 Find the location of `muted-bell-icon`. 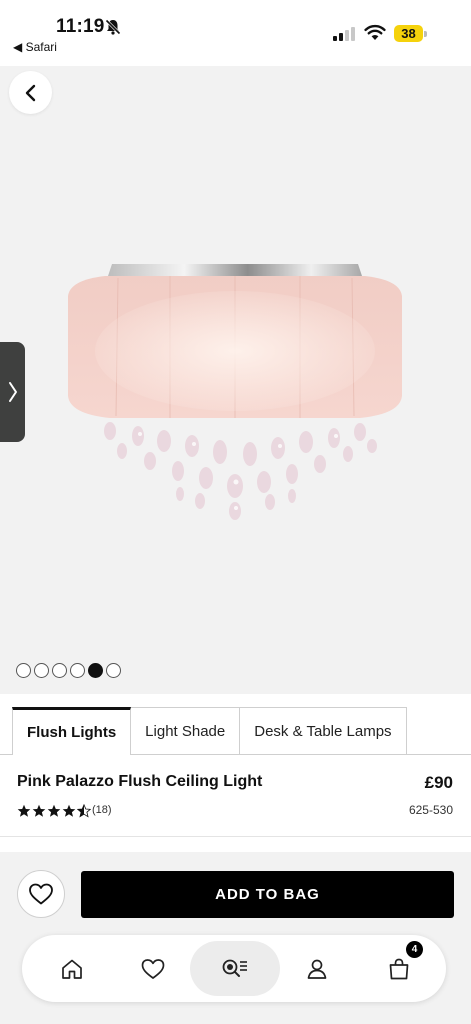

muted-bell-icon is located at coordinates (113, 27).